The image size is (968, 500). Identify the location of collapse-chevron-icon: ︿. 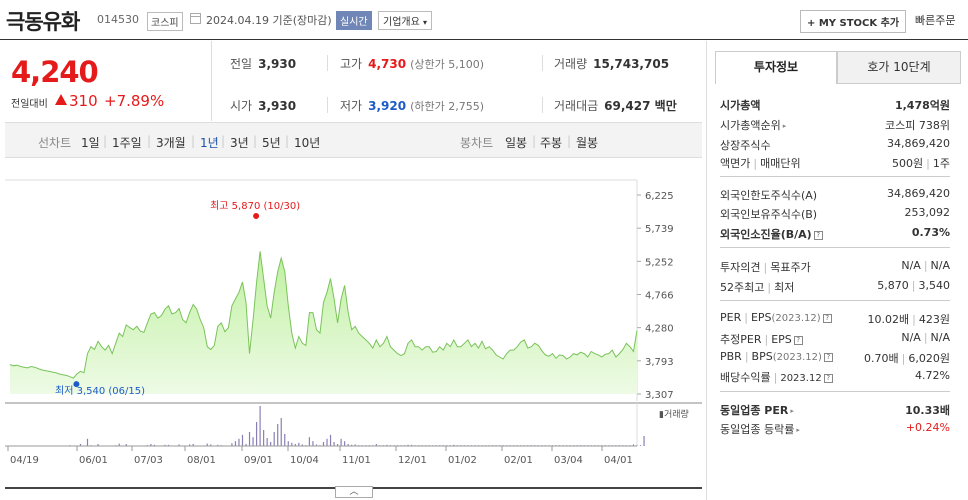
(354, 492).